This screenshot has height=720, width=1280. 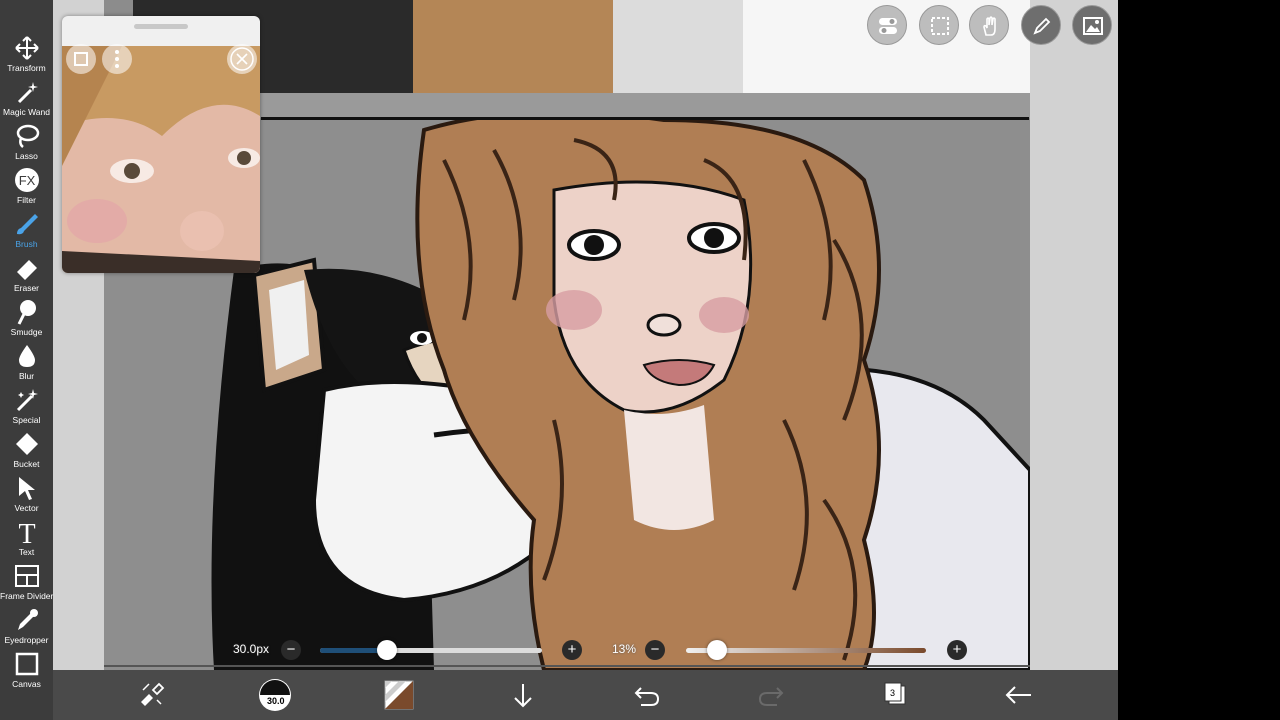 I want to click on undo-icon, so click(x=647, y=696).